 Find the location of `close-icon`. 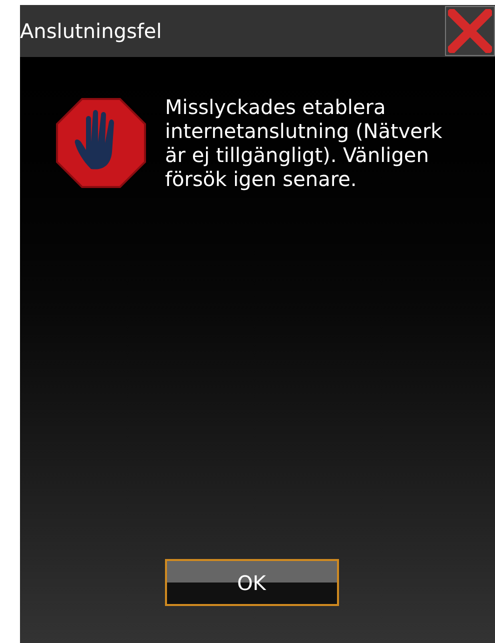

close-icon is located at coordinates (470, 31).